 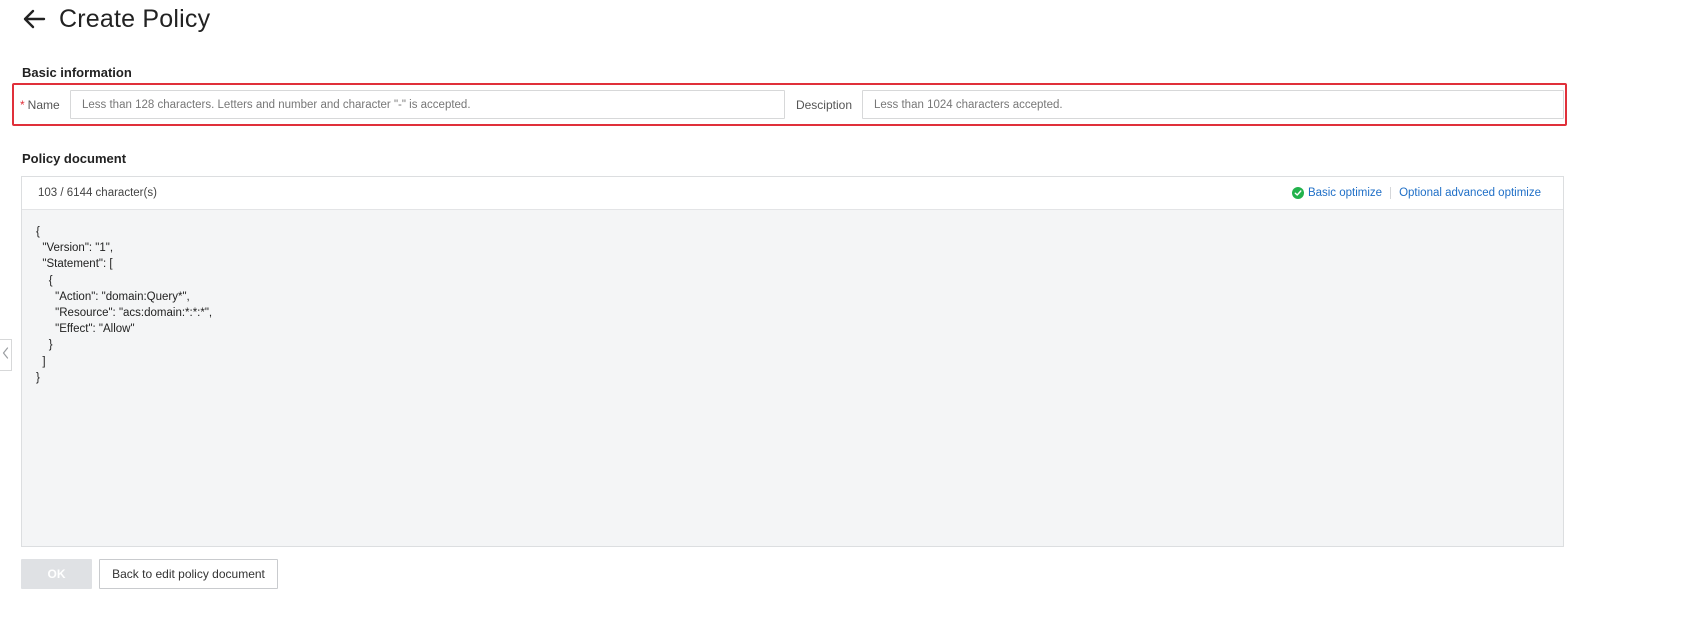 What do you see at coordinates (1297, 193) in the screenshot?
I see `check-circle-icon` at bounding box center [1297, 193].